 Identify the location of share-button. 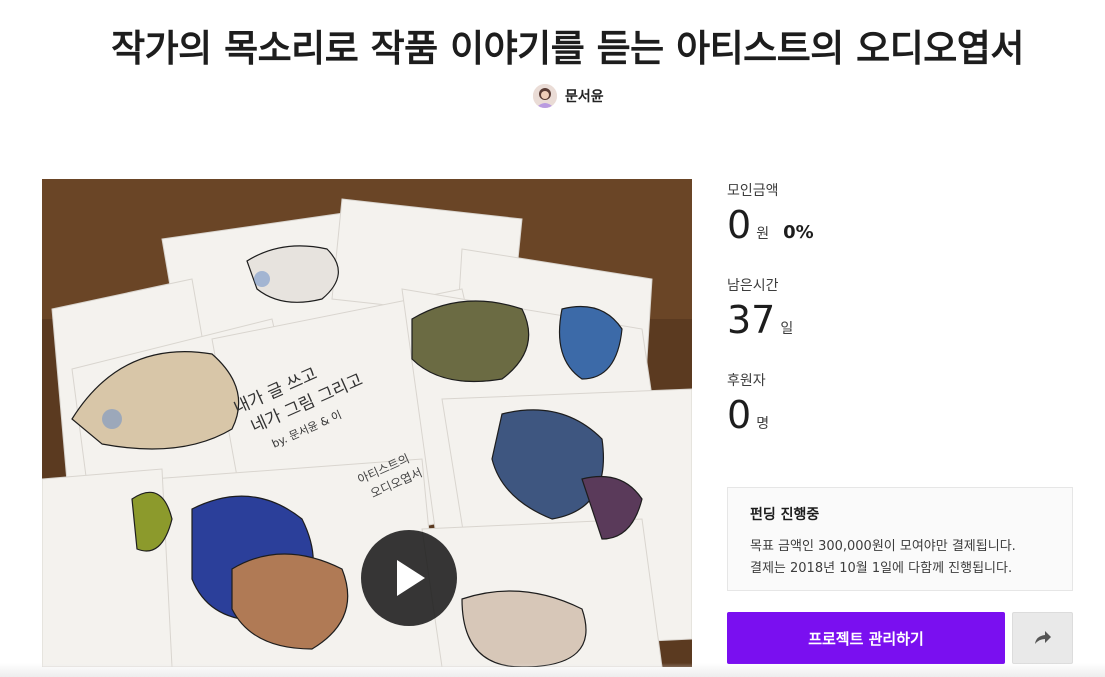
(1042, 638).